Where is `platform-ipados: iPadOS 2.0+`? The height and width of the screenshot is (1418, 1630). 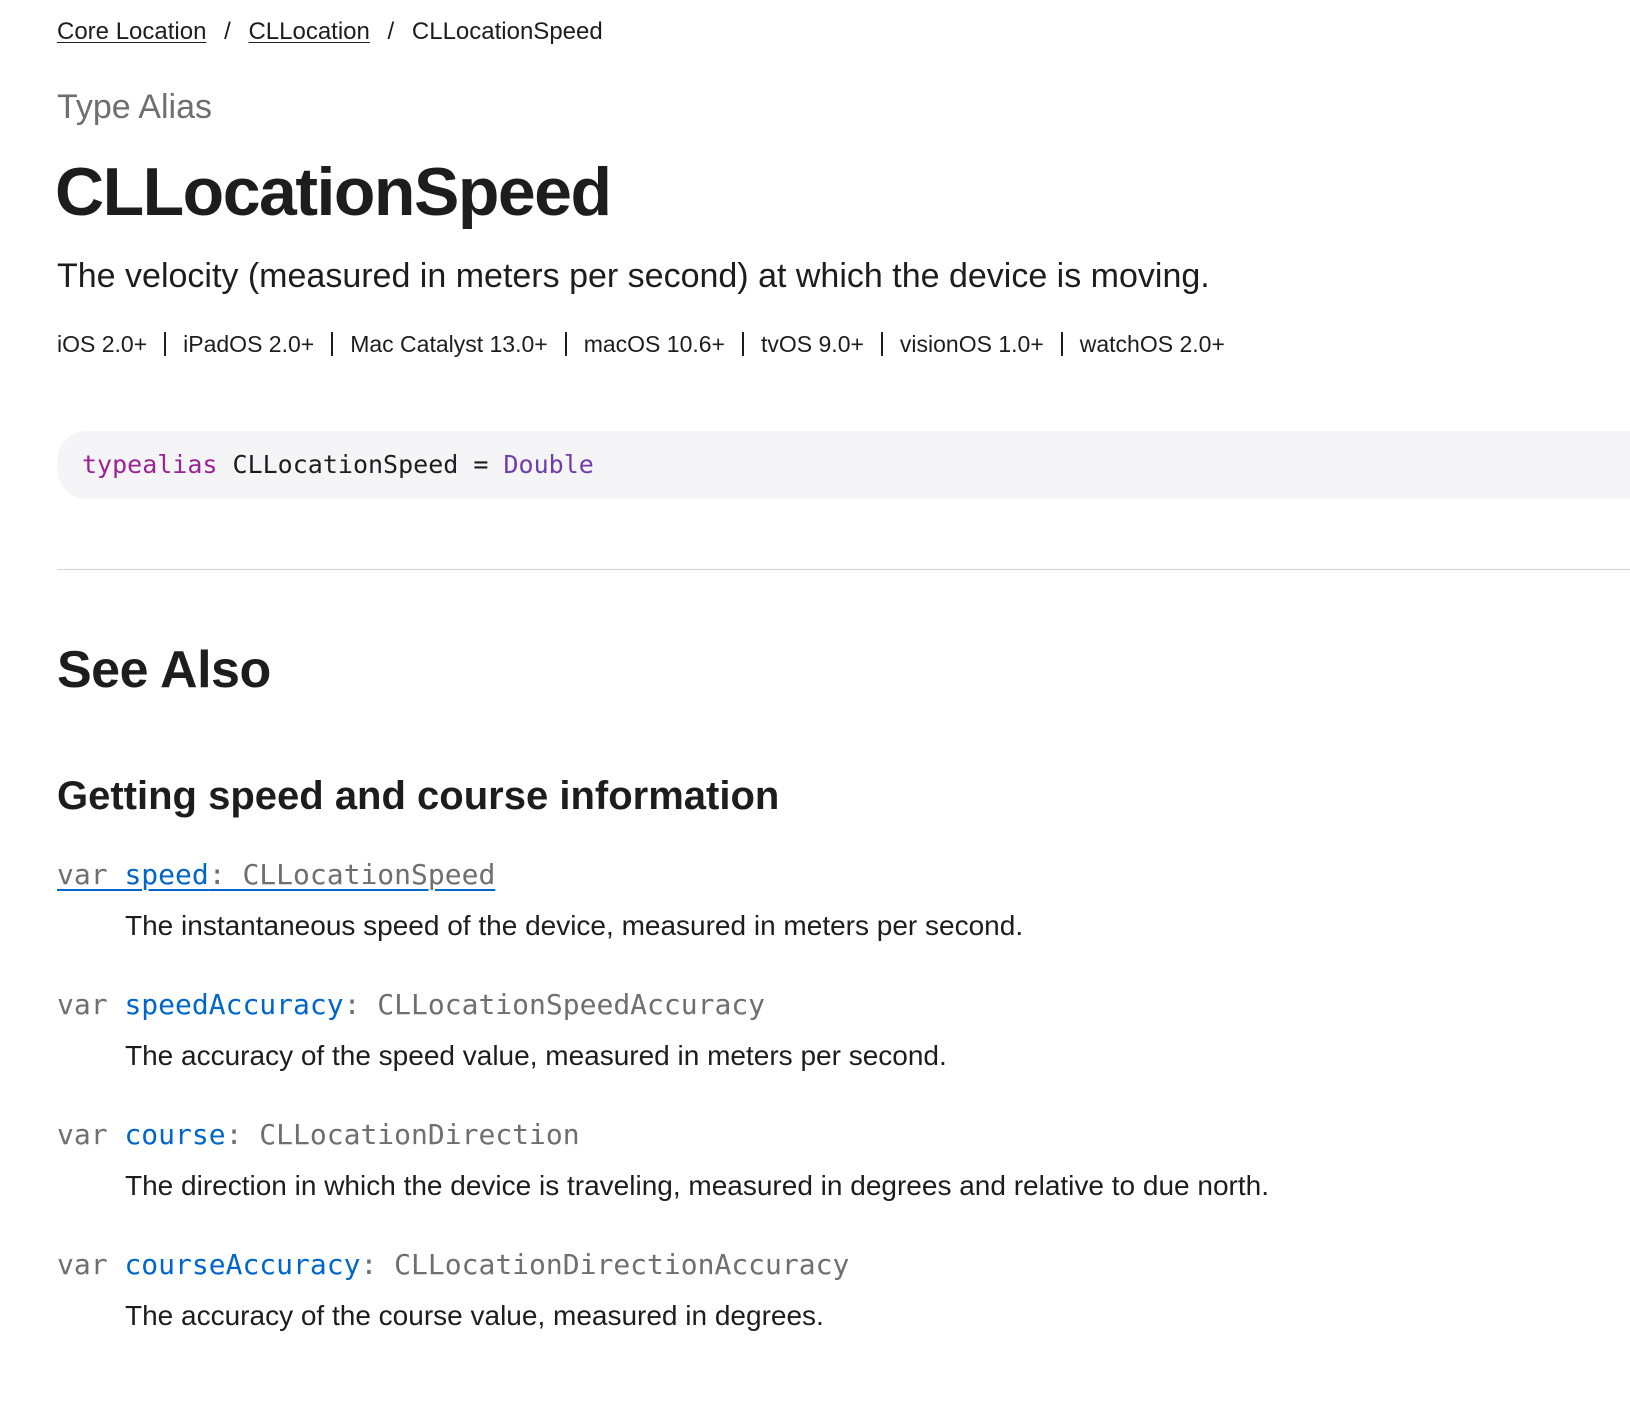 platform-ipados: iPadOS 2.0+ is located at coordinates (249, 344).